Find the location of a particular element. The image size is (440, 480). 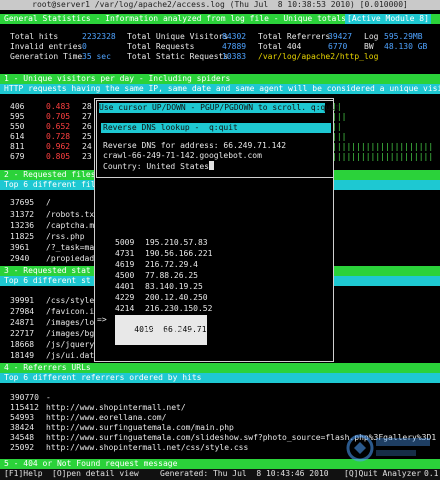

static-path: /images/lo is located at coordinates (70, 322).